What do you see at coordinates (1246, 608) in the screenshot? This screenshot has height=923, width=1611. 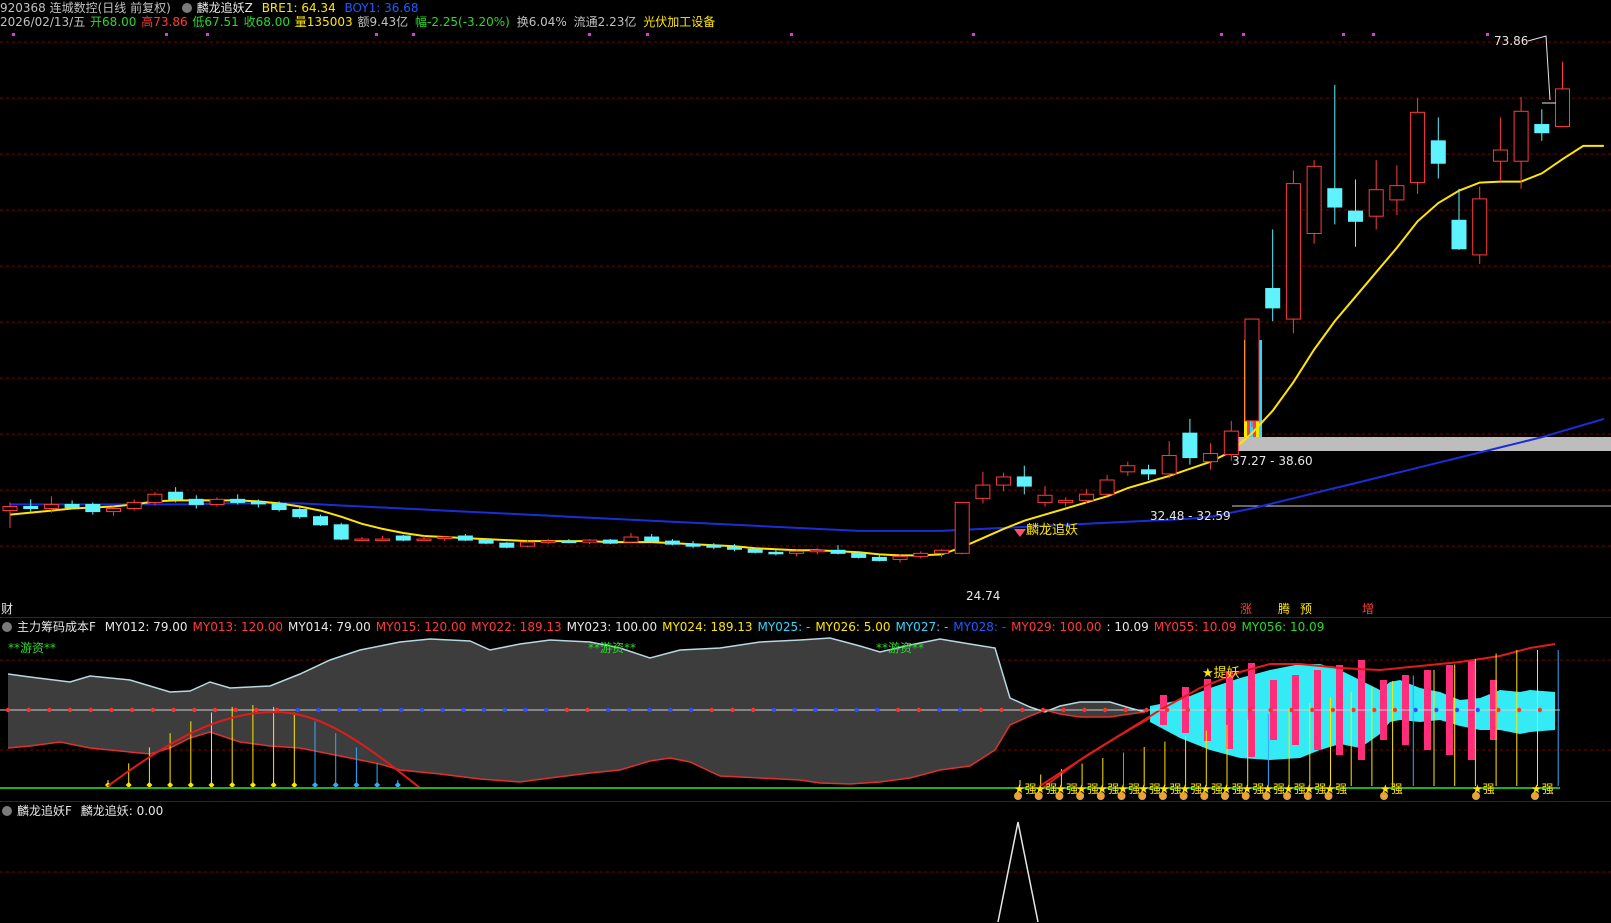 I see `marker-zhang: 涨` at bounding box center [1246, 608].